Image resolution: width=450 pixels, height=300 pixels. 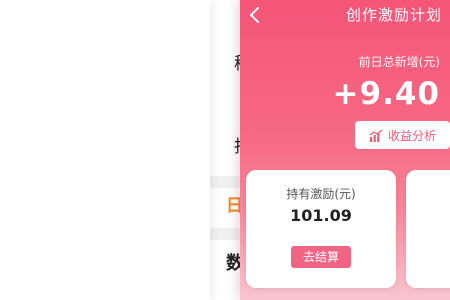 What do you see at coordinates (321, 257) in the screenshot?
I see `settle-button: 去结算` at bounding box center [321, 257].